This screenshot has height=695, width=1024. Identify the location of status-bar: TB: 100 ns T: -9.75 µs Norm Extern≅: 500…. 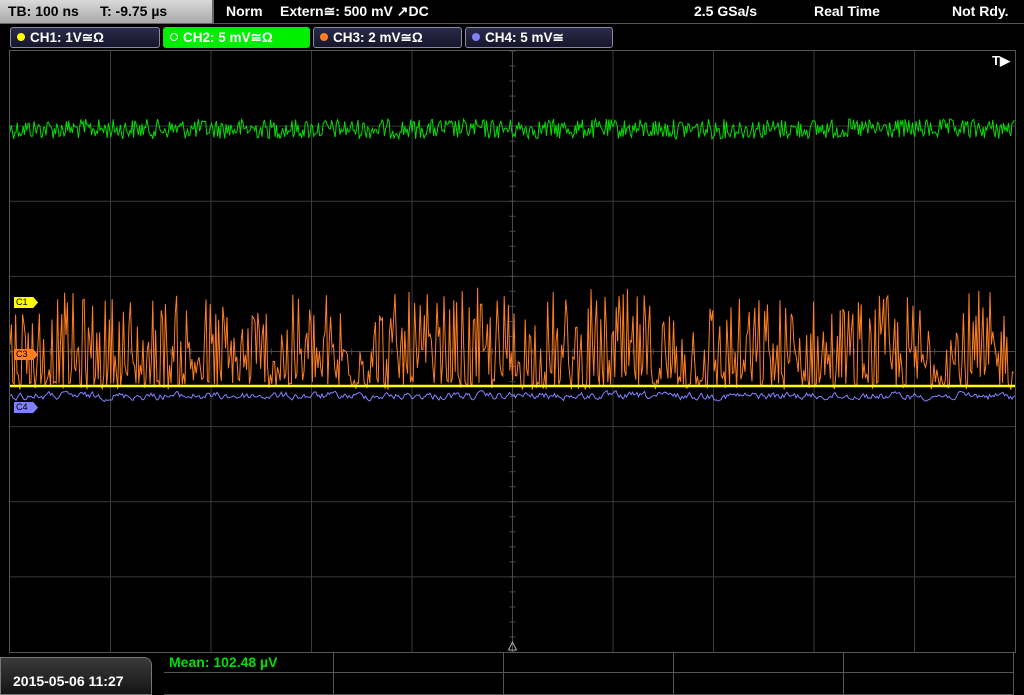
(512, 12).